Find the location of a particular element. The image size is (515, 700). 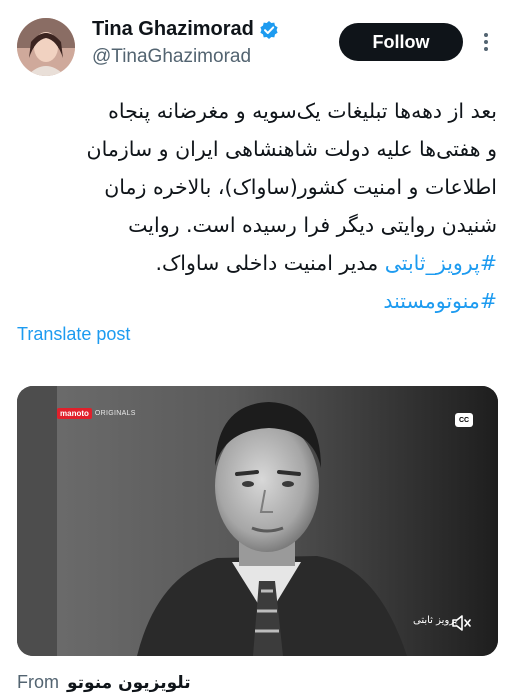

media-source: From تلویزیون منوتو is located at coordinates (104, 682).